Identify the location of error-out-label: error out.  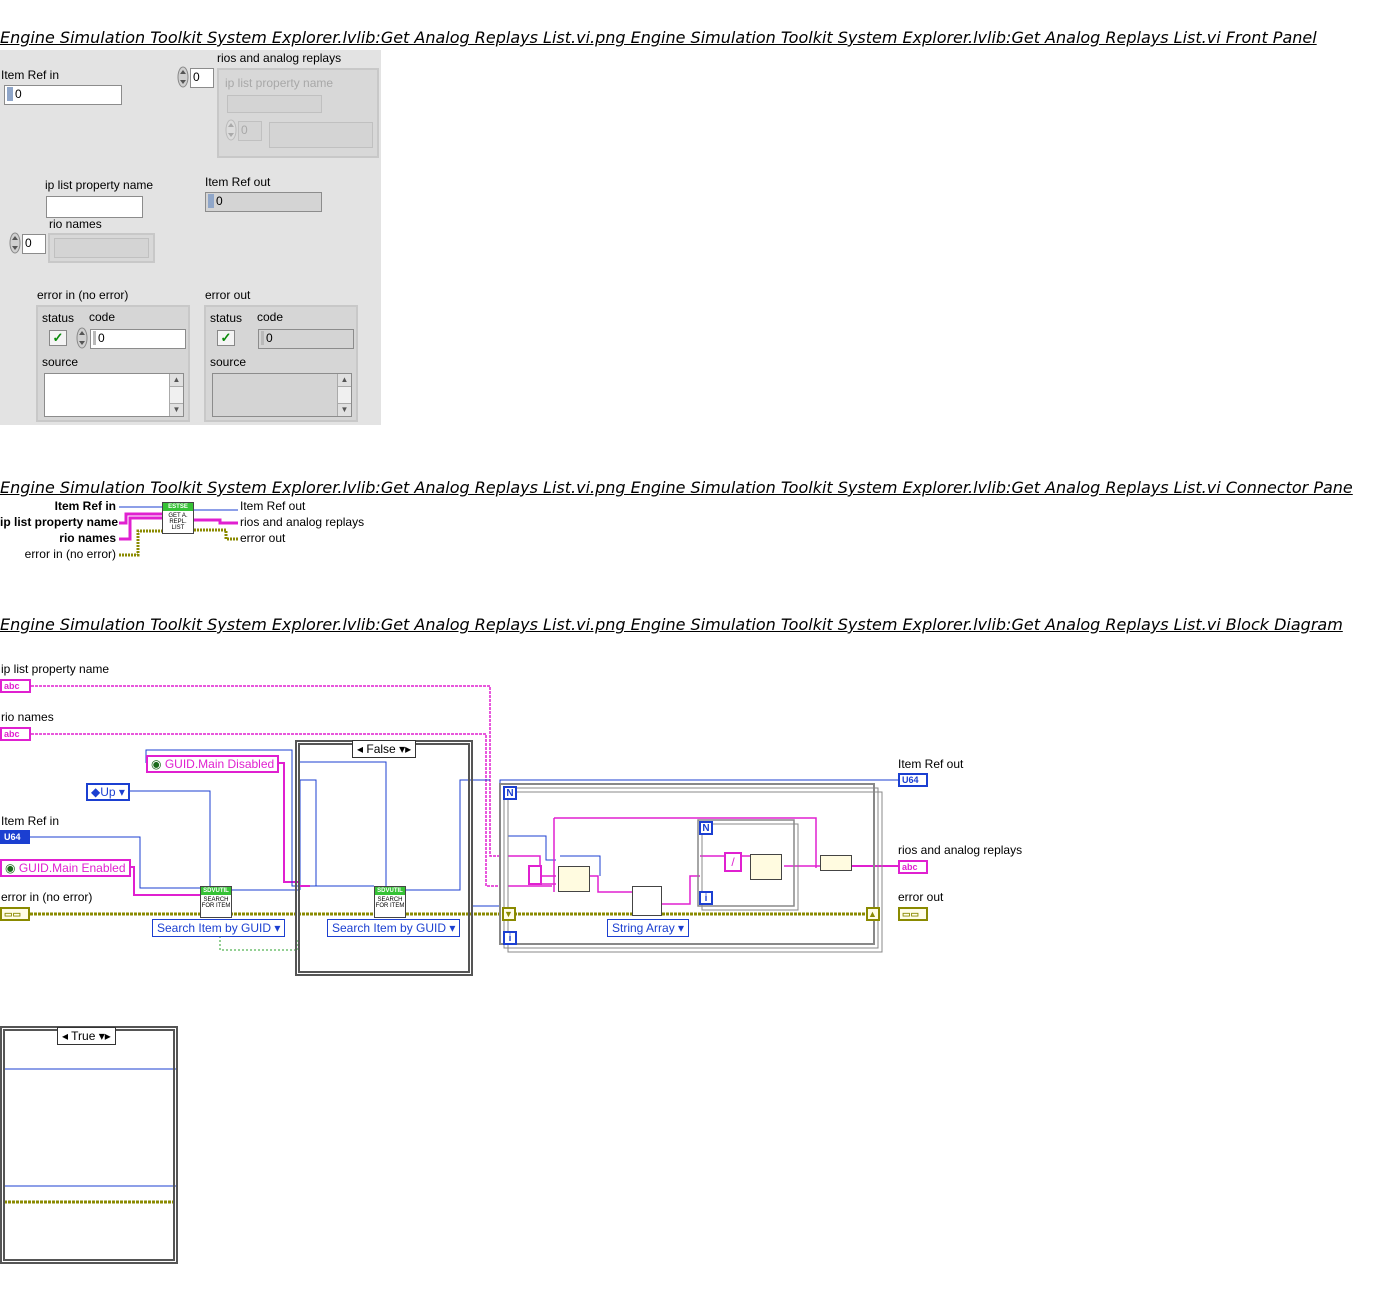
(228, 295).